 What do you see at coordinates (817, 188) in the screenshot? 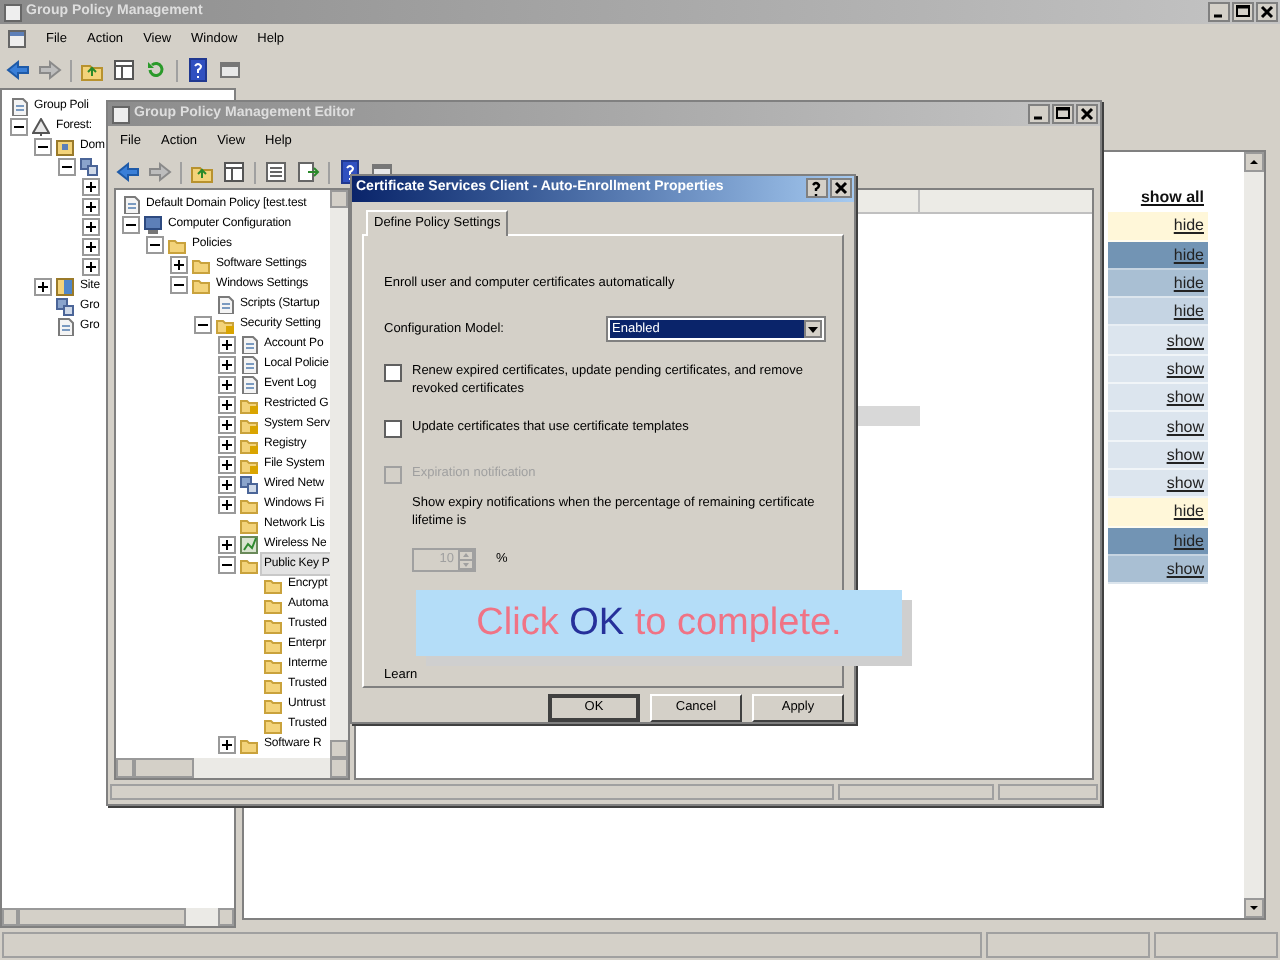
I see `help-button` at bounding box center [817, 188].